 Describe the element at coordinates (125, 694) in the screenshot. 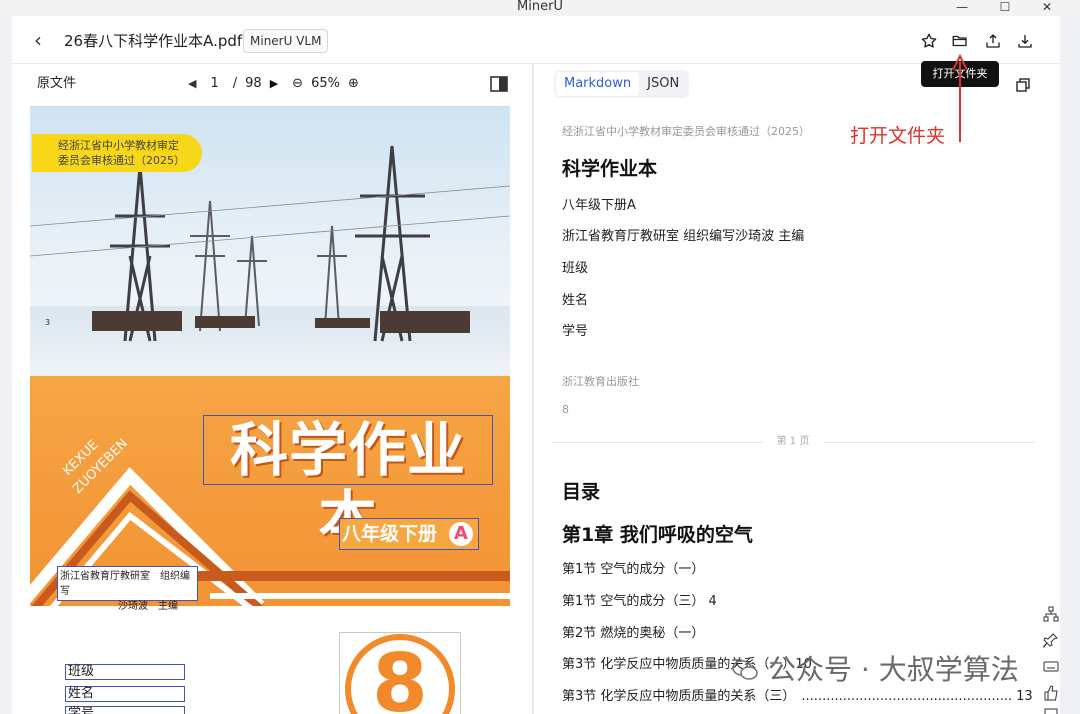

I see `cover-field-name: 姓名` at that location.